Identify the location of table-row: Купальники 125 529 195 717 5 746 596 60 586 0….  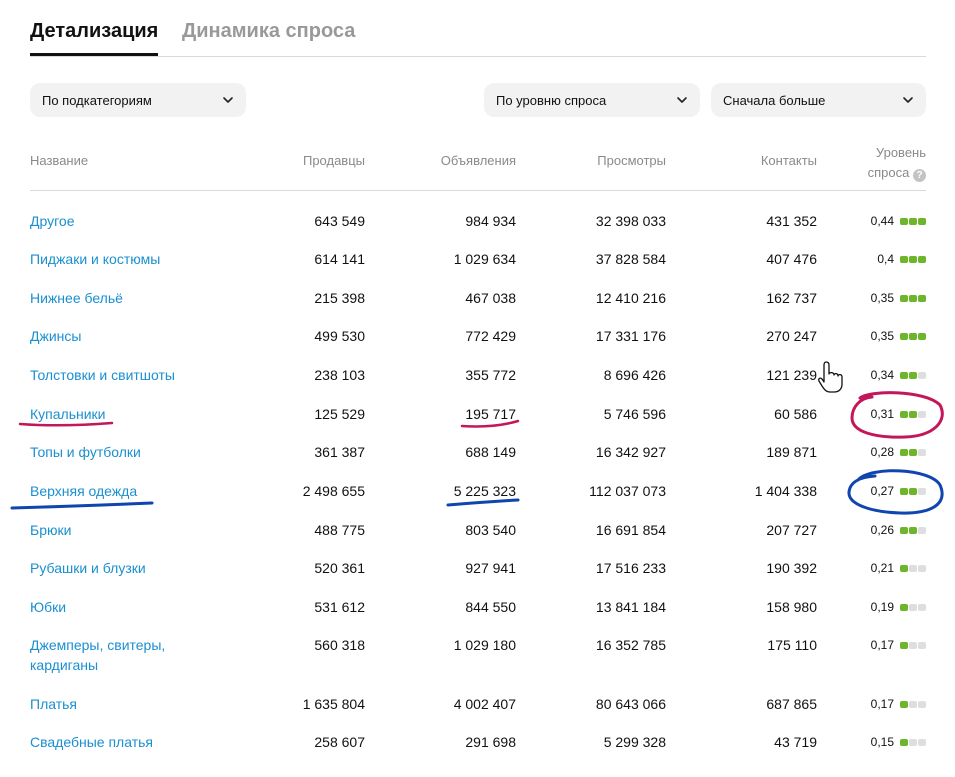
(478, 423).